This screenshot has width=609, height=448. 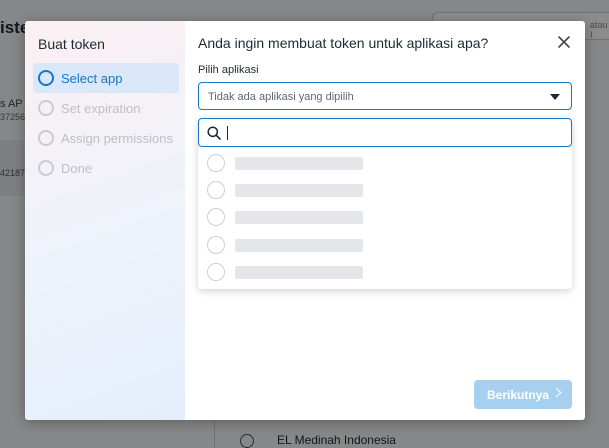 What do you see at coordinates (106, 168) in the screenshot?
I see `step-done: Done` at bounding box center [106, 168].